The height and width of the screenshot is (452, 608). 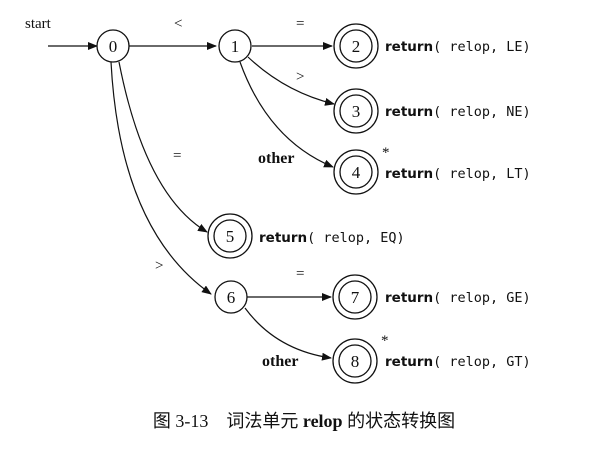 I want to click on state-1-label: 1, so click(x=235, y=46).